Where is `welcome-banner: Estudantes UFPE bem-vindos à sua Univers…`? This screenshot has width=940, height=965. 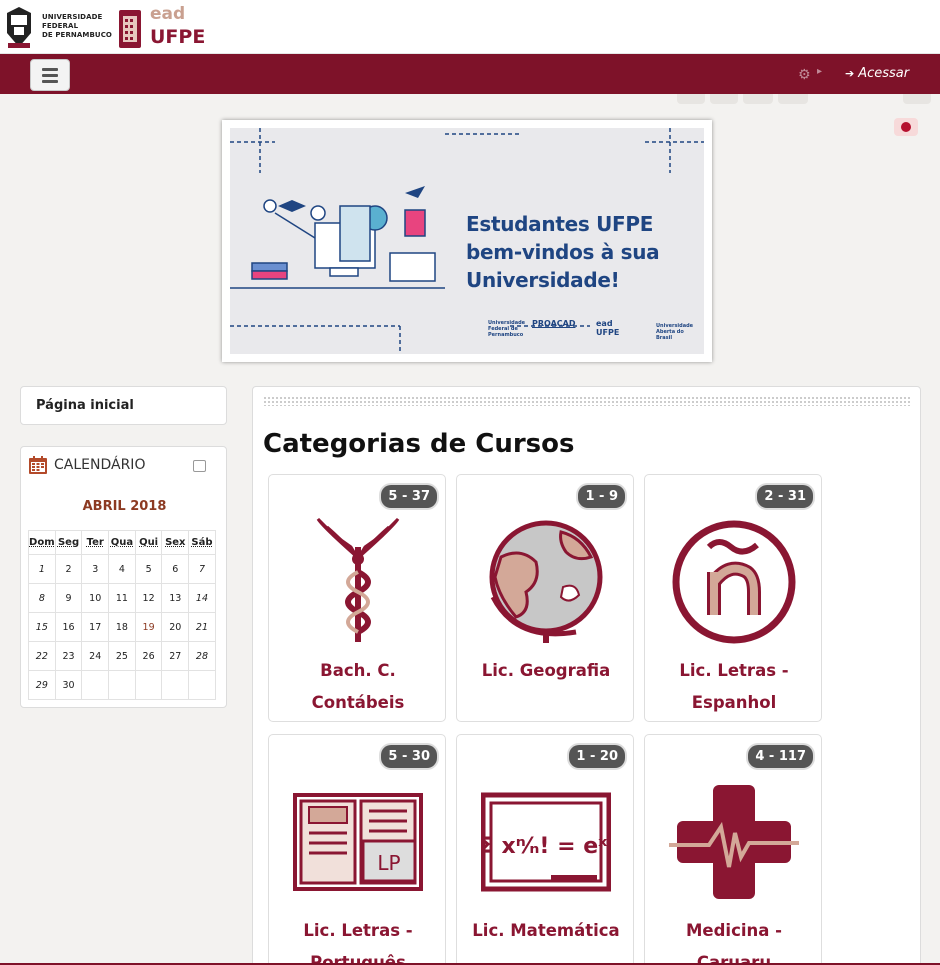 welcome-banner: Estudantes UFPE bem-vindos à sua Univers… is located at coordinates (467, 241).